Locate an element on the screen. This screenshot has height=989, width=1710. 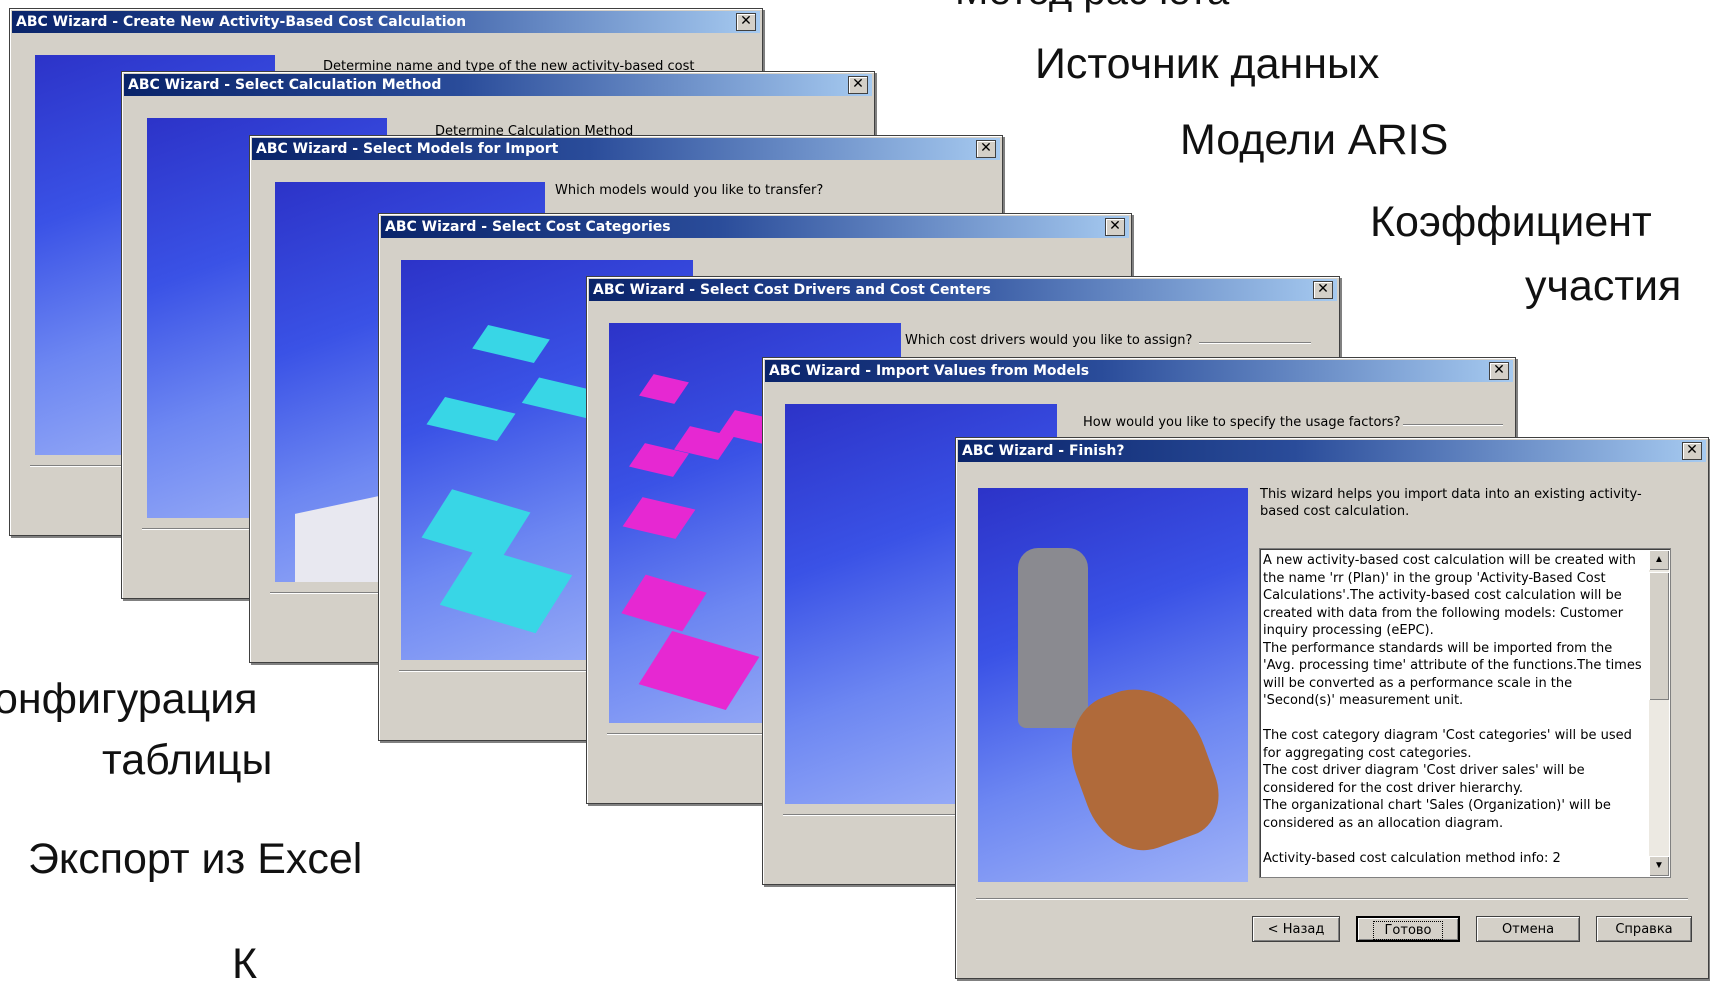
title-bar: ABC Wizard - Select Cost Categories is located at coordinates (755, 227).